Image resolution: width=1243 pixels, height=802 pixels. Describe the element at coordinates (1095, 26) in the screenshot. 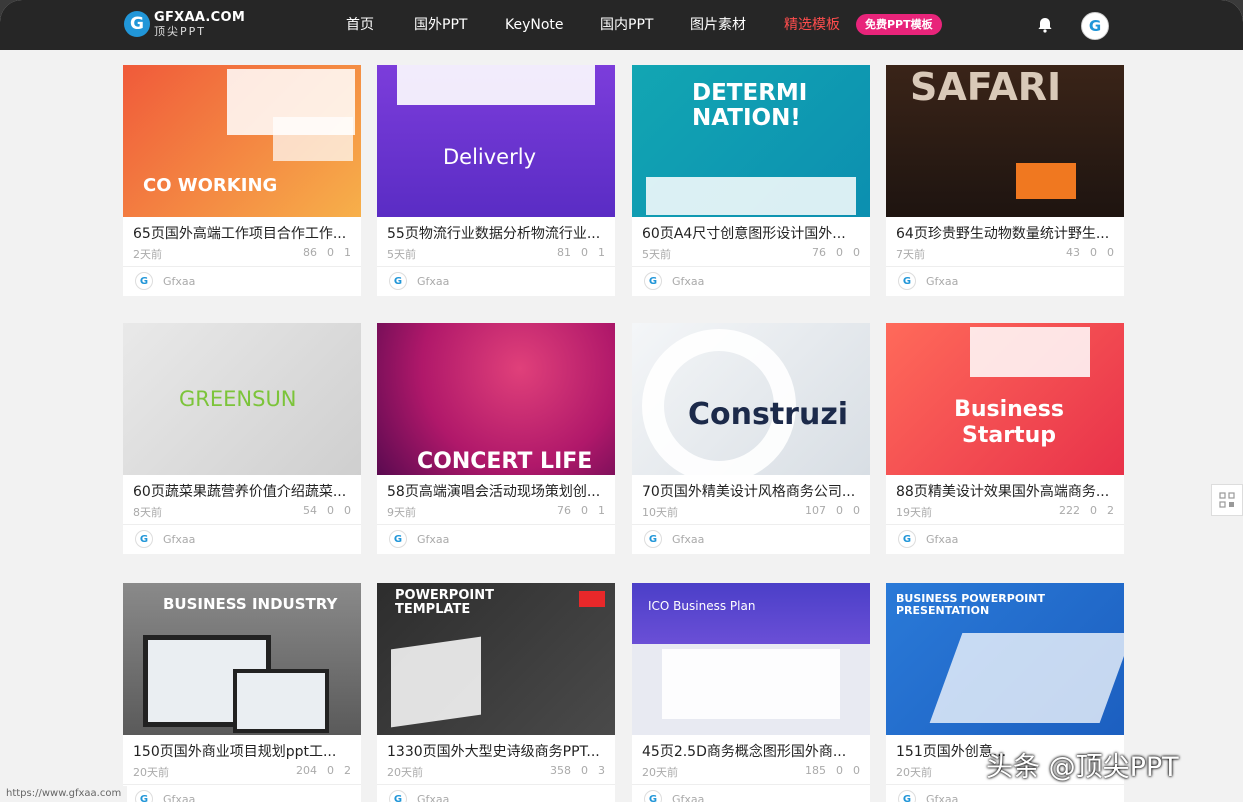

I see `user-avatar: G` at that location.